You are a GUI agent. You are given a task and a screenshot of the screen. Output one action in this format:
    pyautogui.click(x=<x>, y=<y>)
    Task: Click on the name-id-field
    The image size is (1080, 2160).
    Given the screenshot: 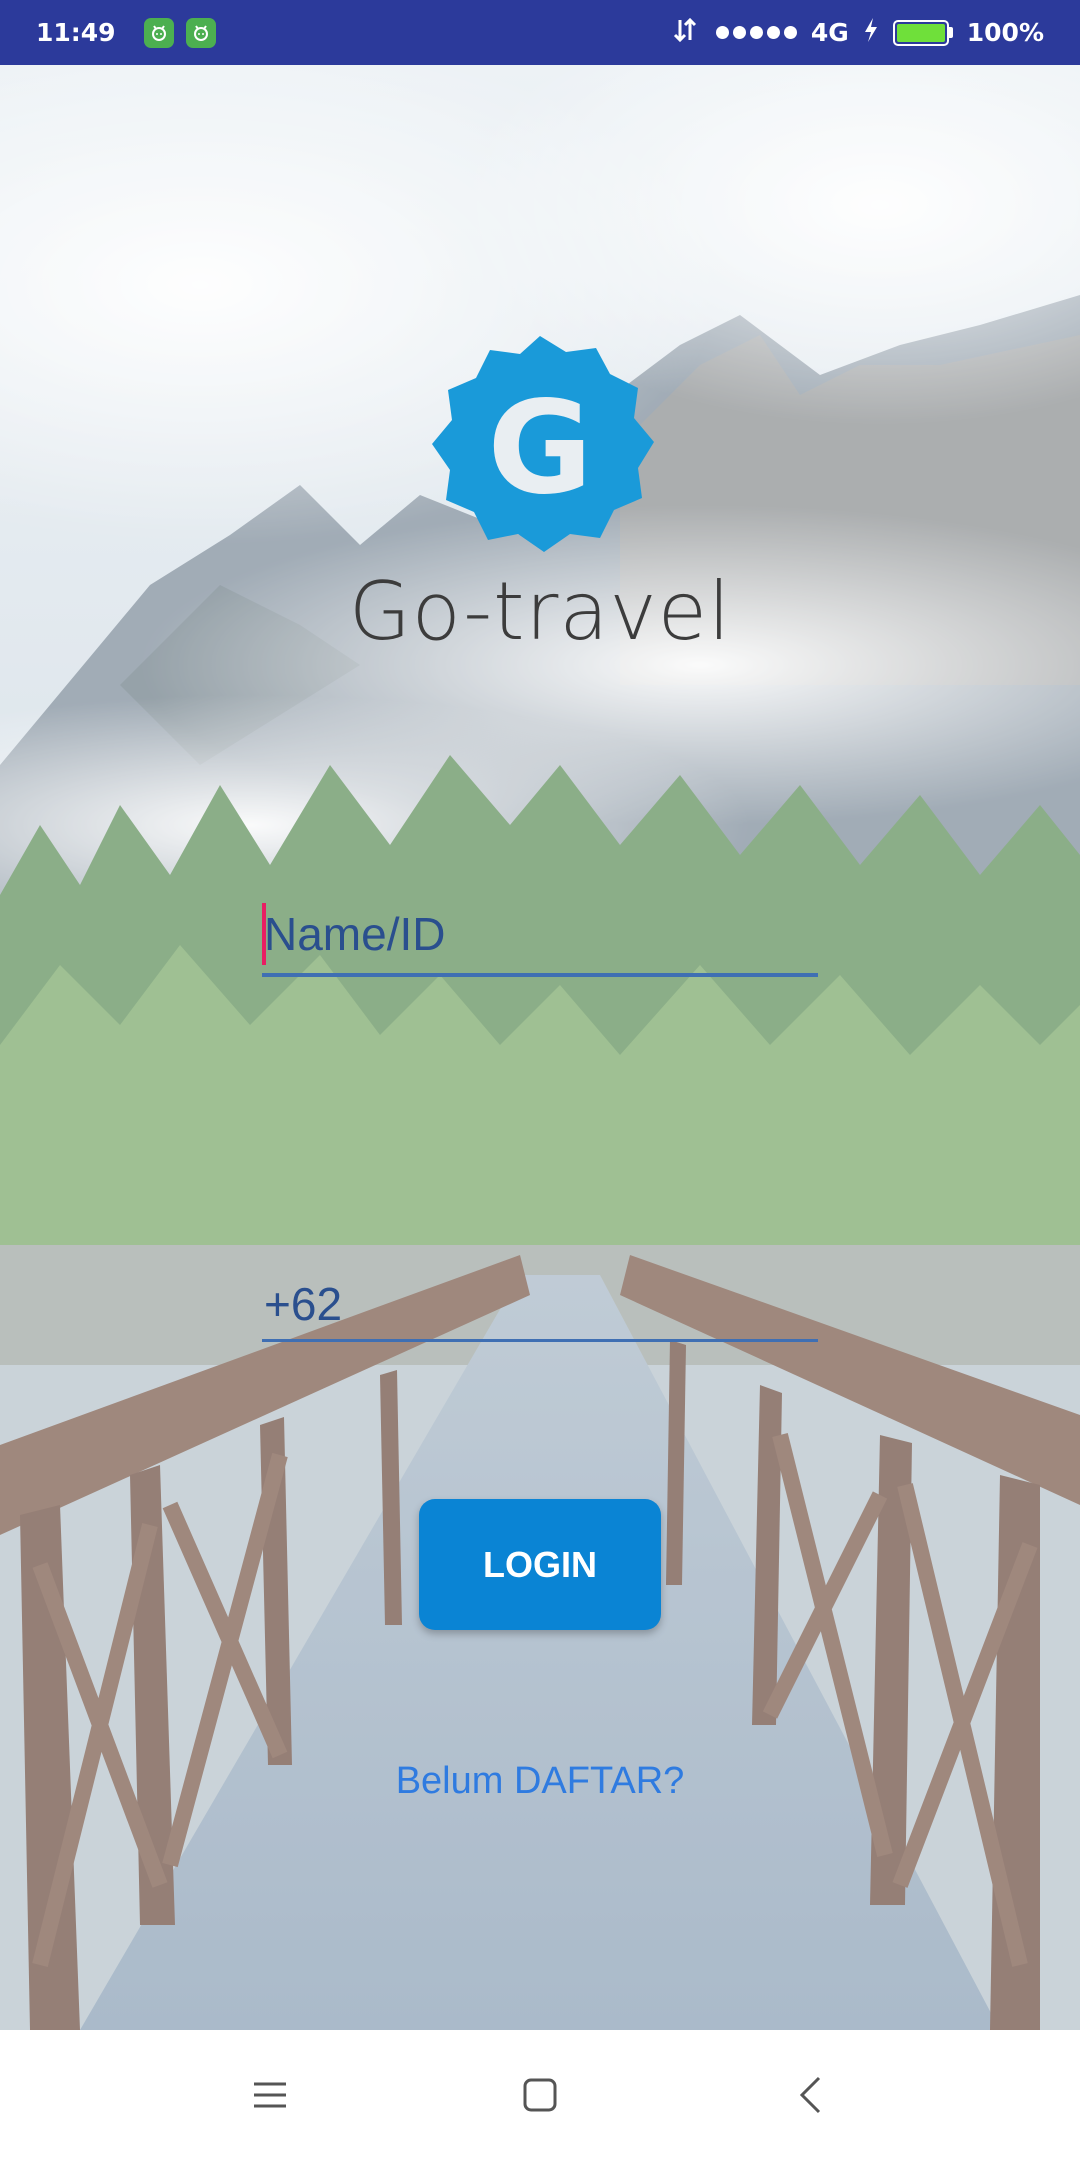 What is the action you would take?
    pyautogui.click(x=540, y=936)
    